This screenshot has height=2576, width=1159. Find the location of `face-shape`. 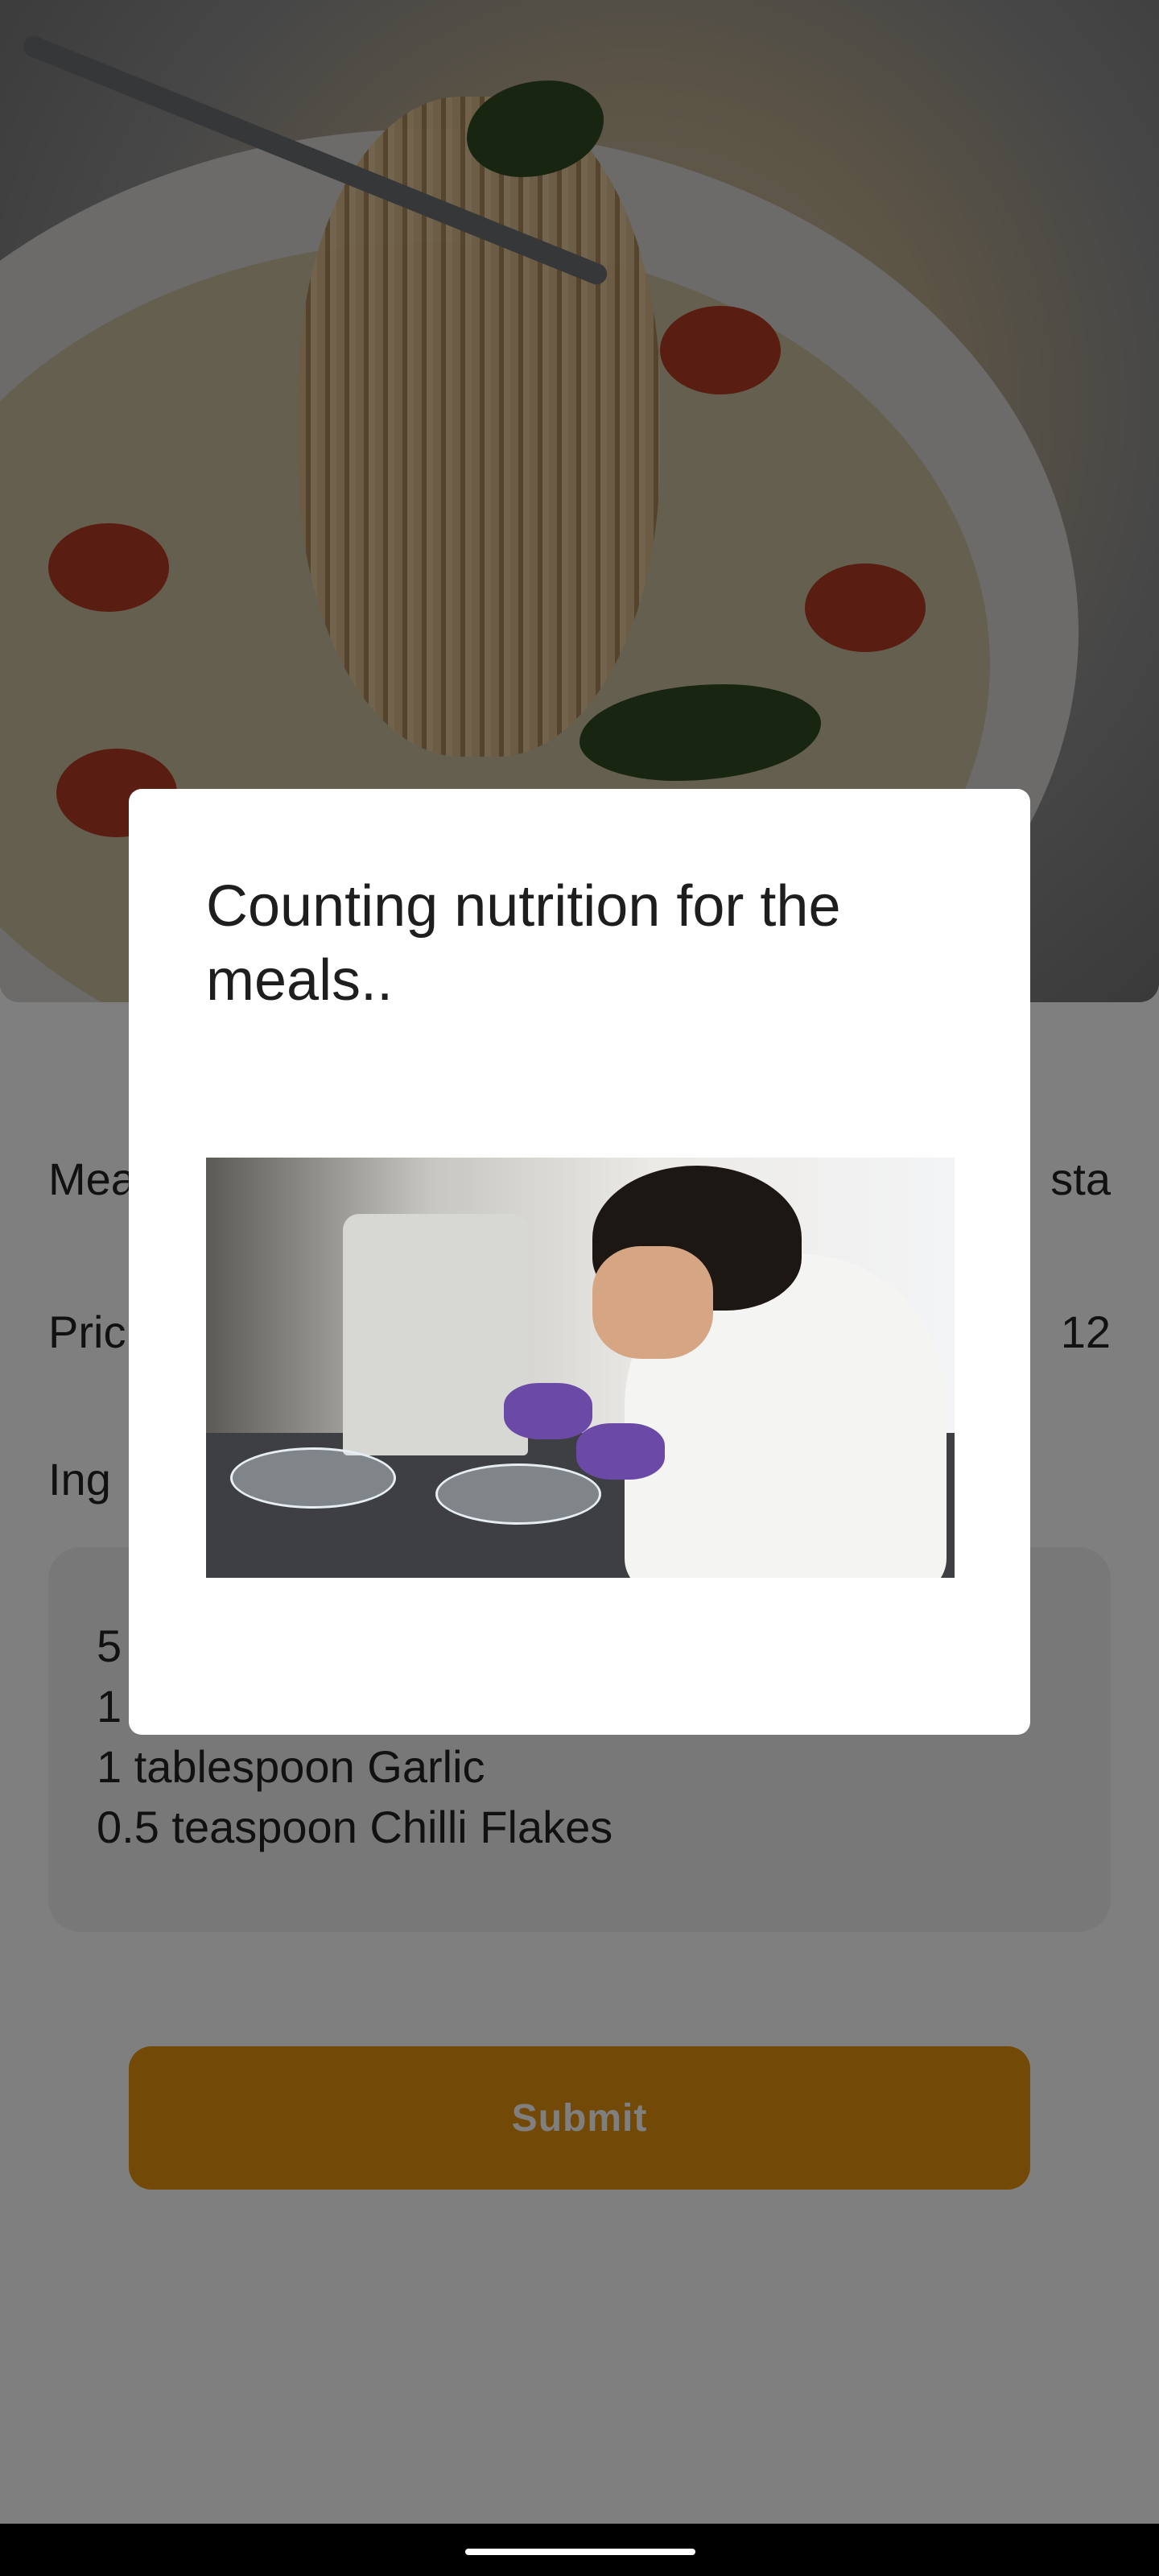

face-shape is located at coordinates (652, 1302).